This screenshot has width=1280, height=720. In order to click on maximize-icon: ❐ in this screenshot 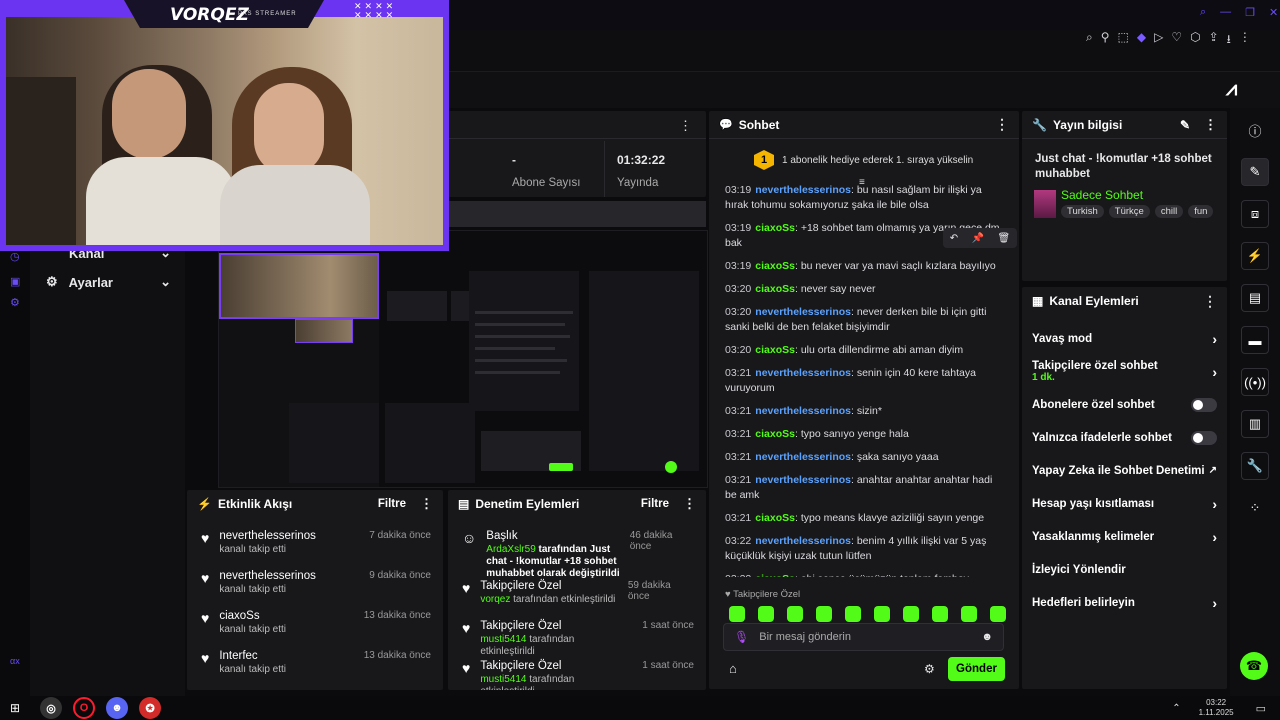, I will do `click(1250, 12)`.